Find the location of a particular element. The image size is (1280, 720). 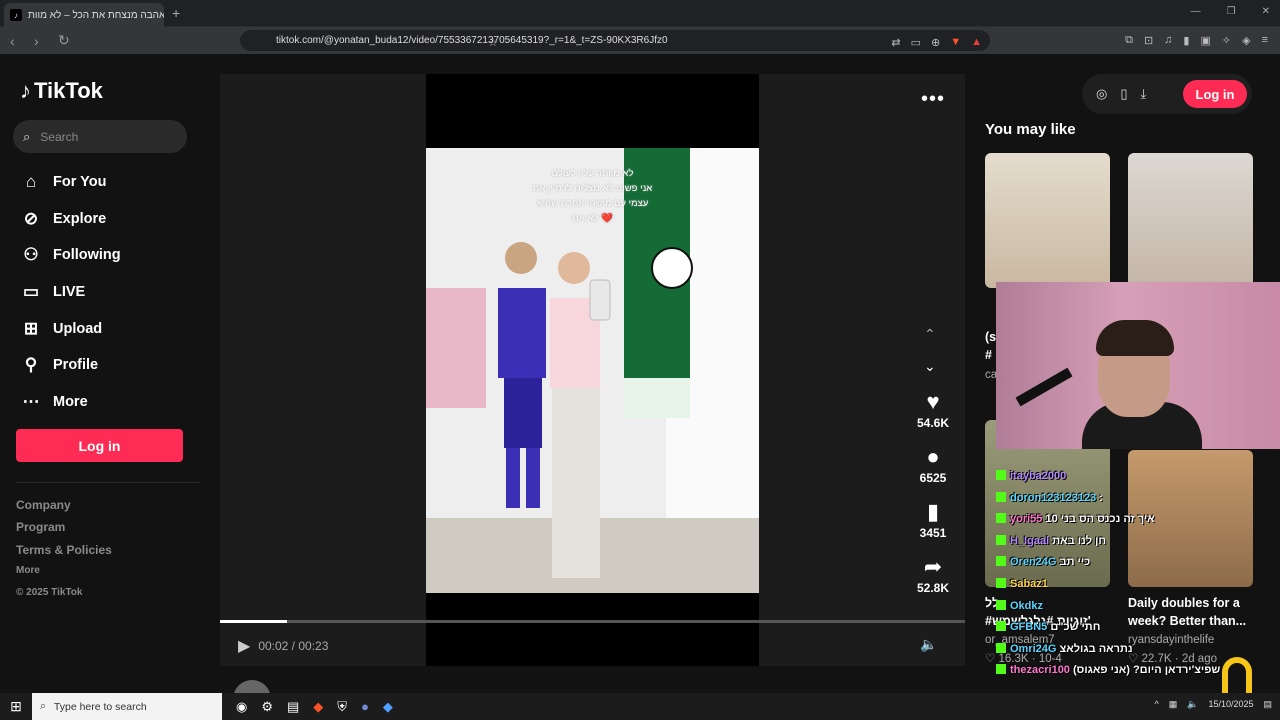

address-bar-icons: ⇄ ▭ ⊕ ▼ ▲ is located at coordinates (936, 42).